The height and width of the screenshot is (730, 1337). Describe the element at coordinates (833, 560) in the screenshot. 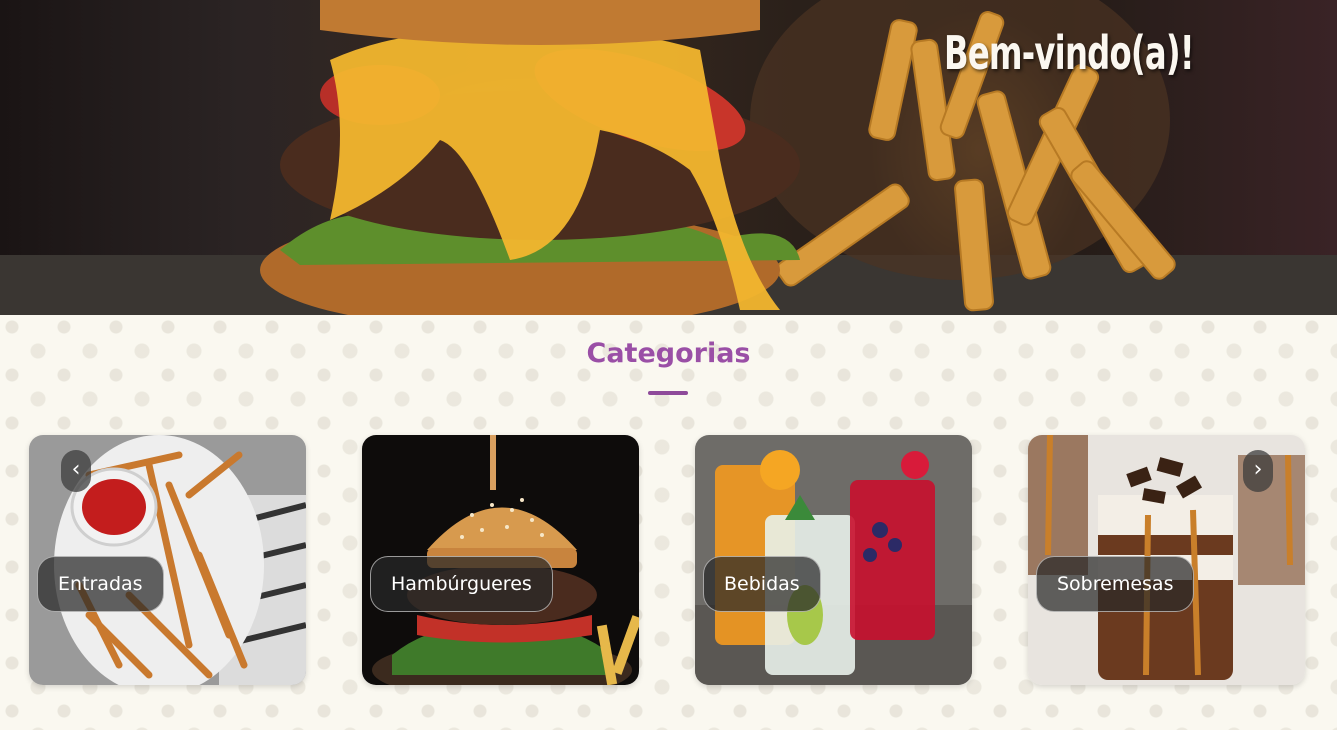

I see `category-card-bebidas: Bebidas` at that location.